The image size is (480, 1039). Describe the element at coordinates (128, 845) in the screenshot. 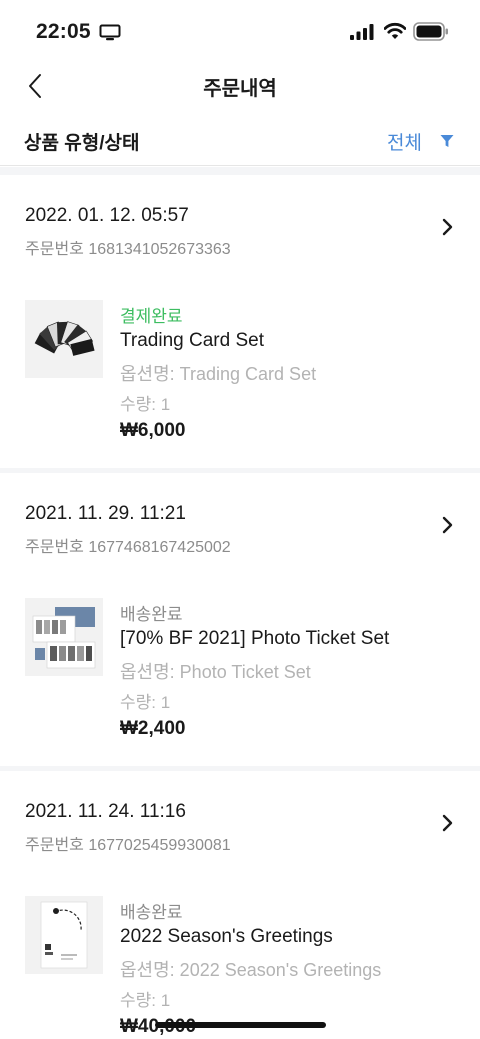

I see `order-number: 주문번호 1677025459930081` at that location.